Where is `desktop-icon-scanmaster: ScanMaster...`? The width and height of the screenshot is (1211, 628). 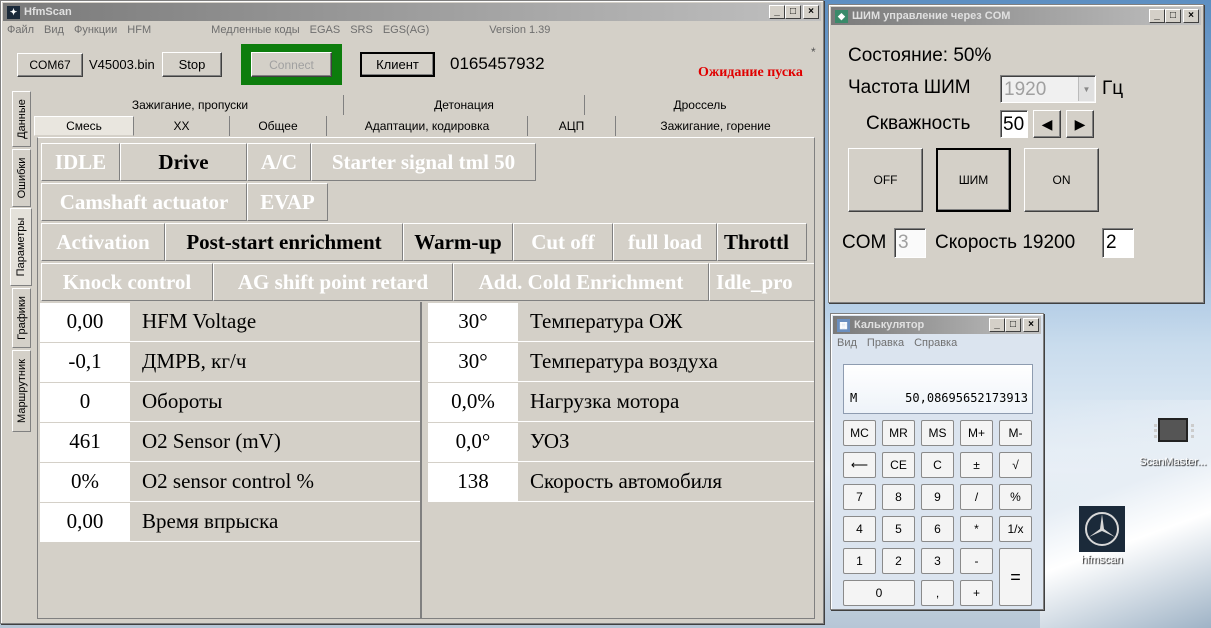
desktop-icon-scanmaster: ScanMaster... is located at coordinates (1173, 443).